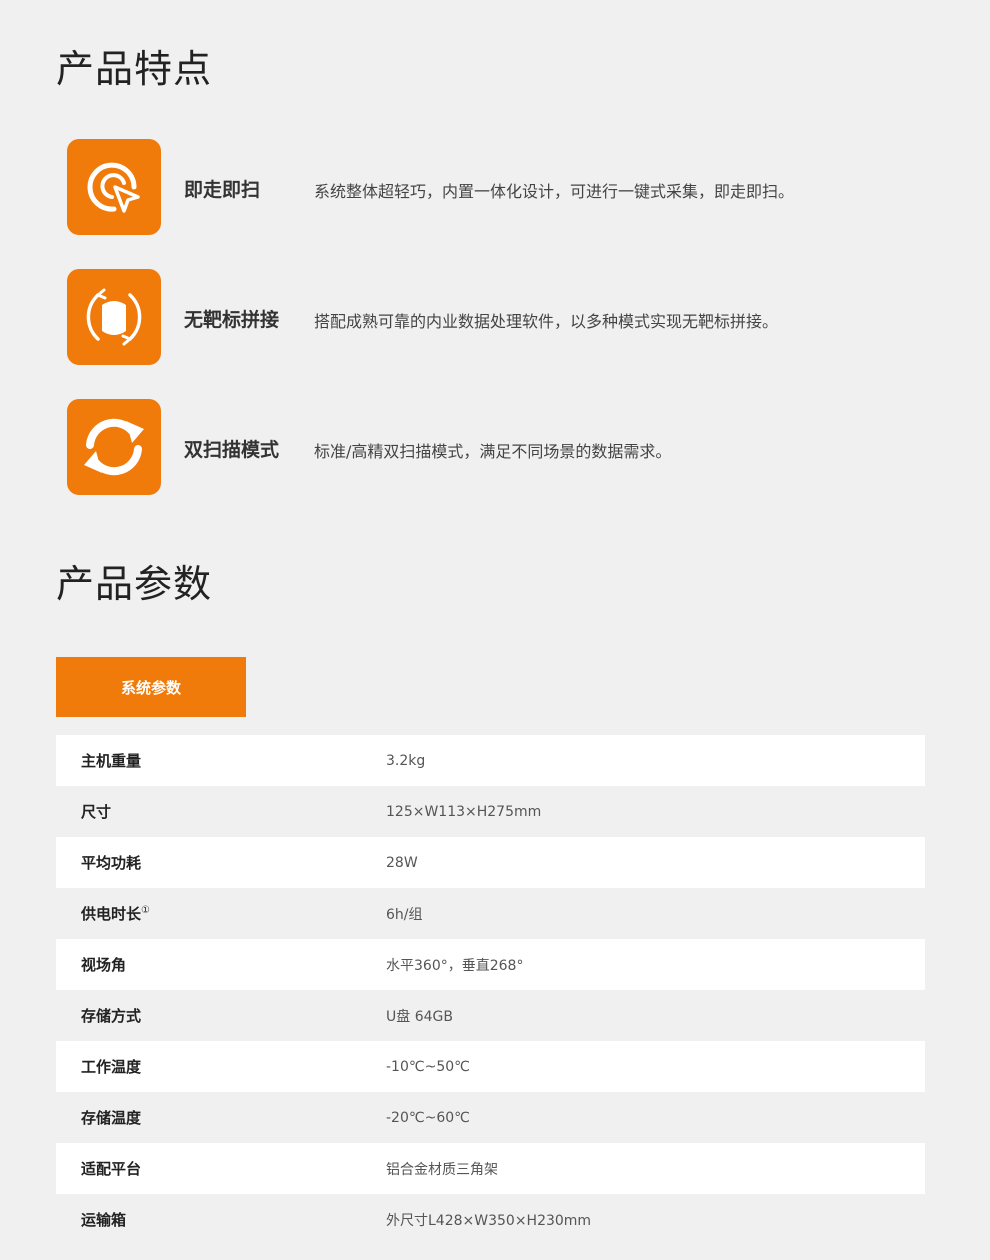 This screenshot has width=990, height=1260. I want to click on table-row: 尺寸 125×W113×H275mm, so click(490, 811).